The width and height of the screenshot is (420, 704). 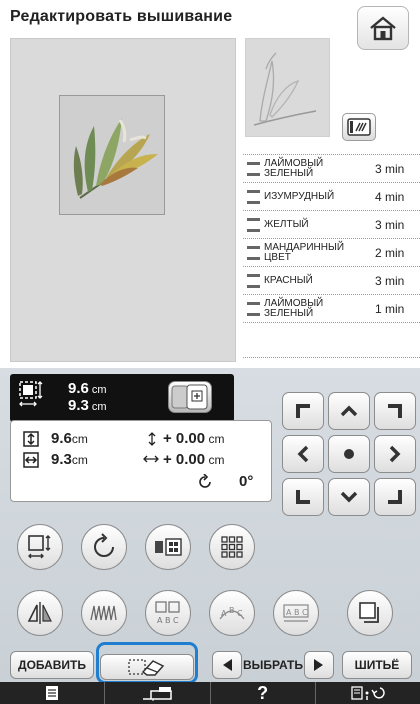 I want to click on document-button, so click(x=53, y=693).